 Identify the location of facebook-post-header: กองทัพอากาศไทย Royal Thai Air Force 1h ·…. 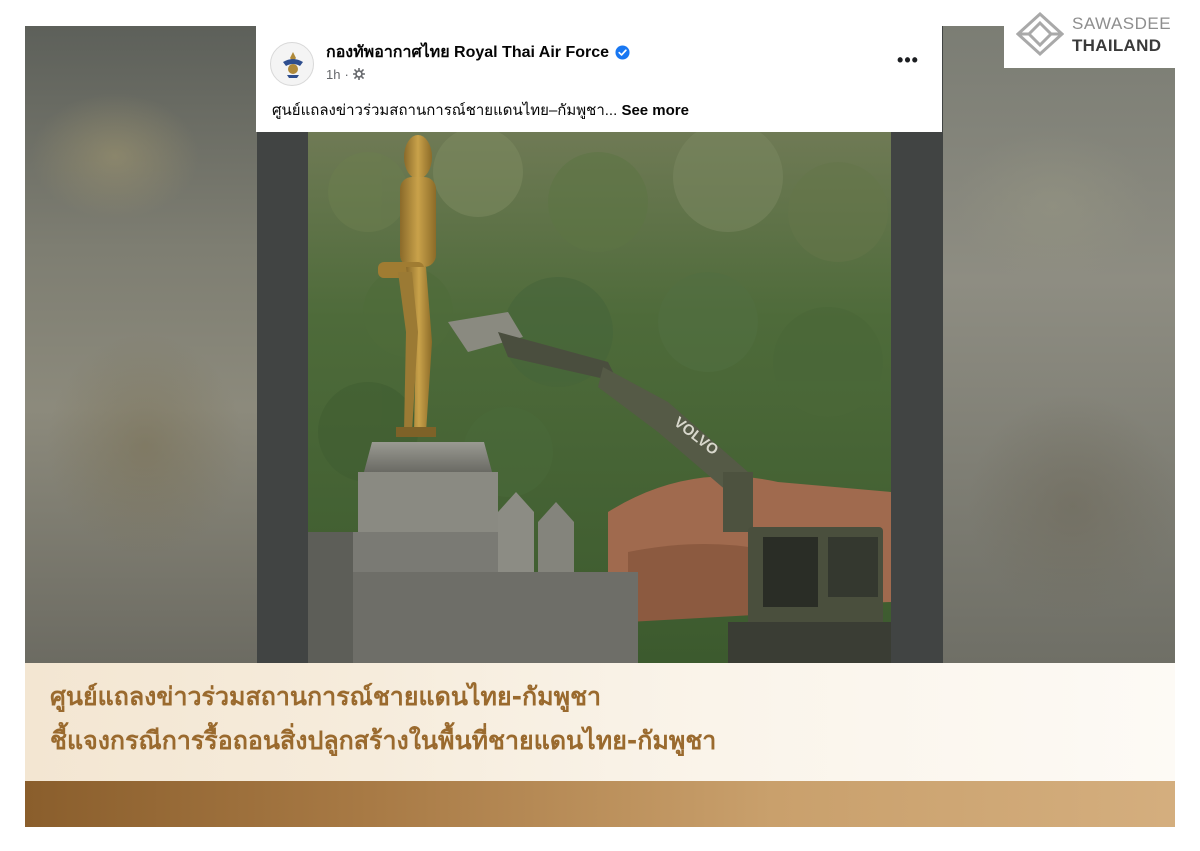
(599, 79).